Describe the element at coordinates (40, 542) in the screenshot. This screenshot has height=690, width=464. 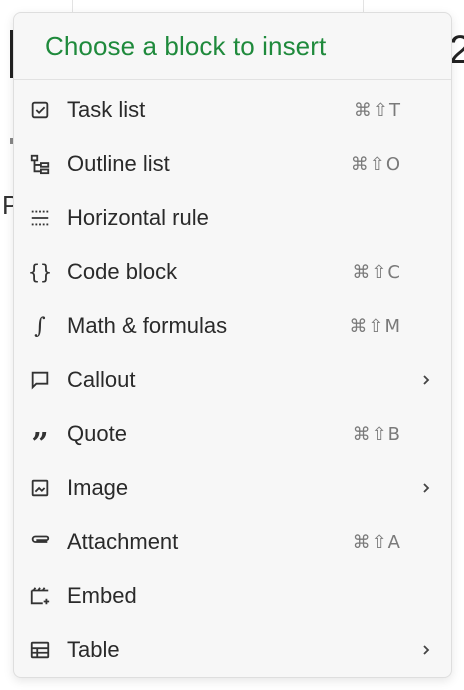
I see `paperclip-icon` at that location.